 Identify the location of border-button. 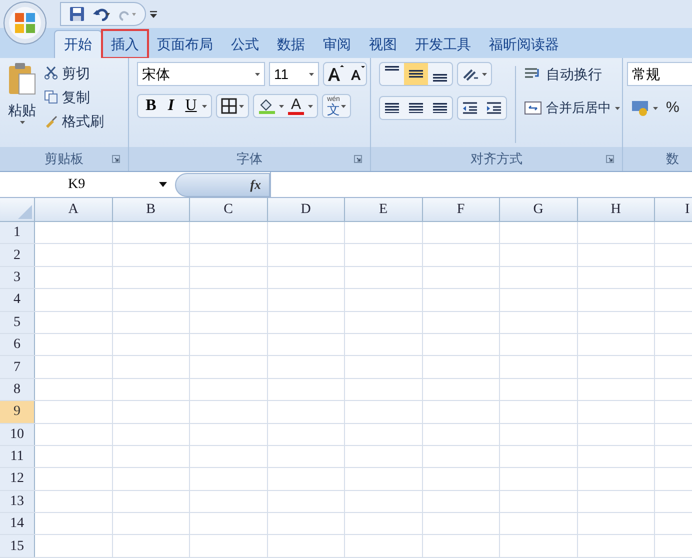
(232, 106).